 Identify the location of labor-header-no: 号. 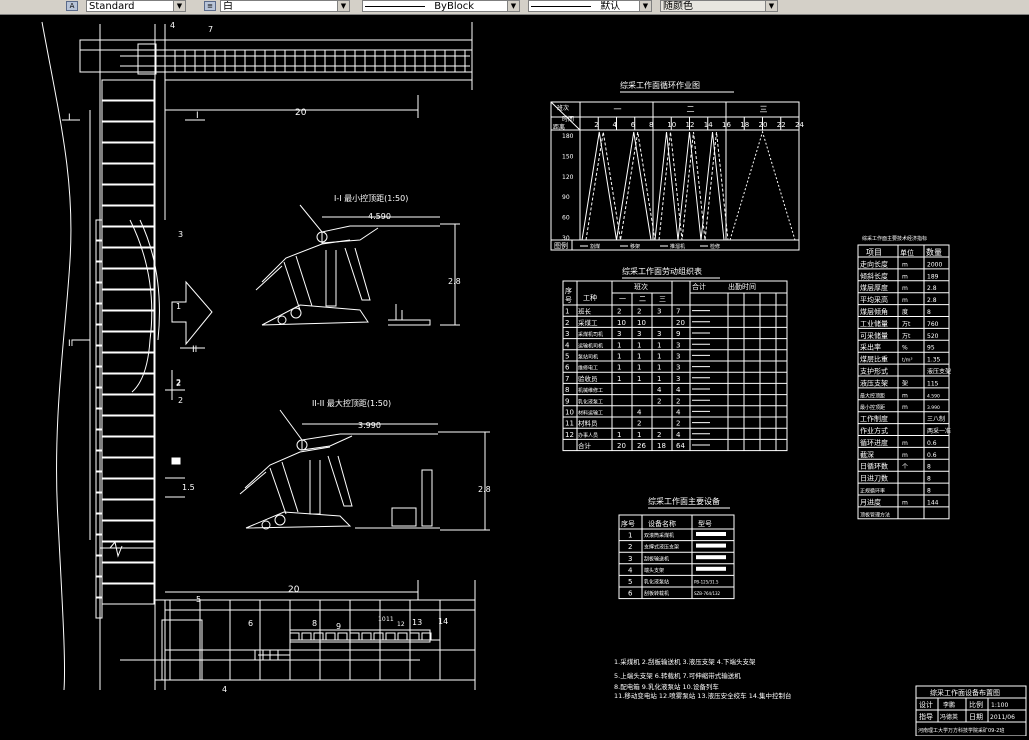
(568, 300).